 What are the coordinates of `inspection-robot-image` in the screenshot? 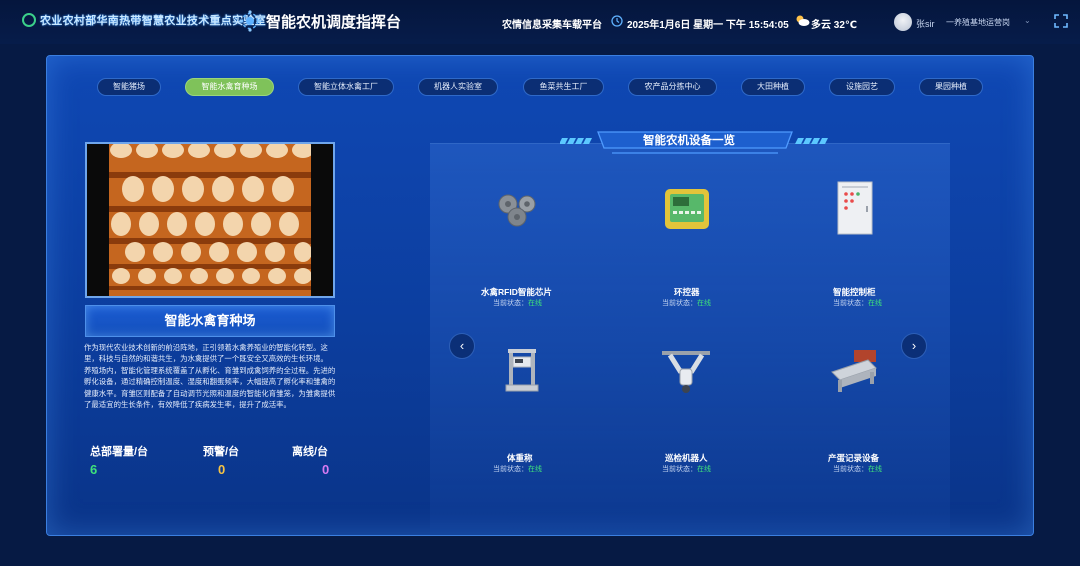 It's located at (686, 371).